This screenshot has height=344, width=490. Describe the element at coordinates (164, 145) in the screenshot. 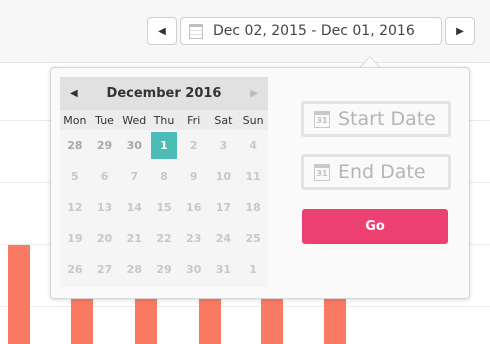

I see `calendar-day-selected: 1` at that location.